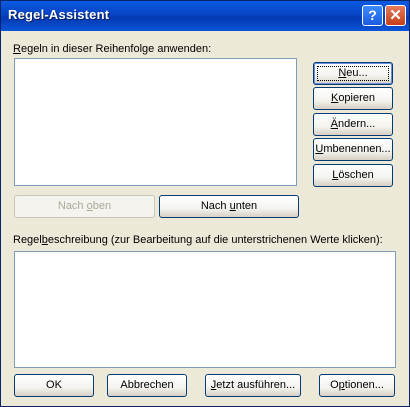  What do you see at coordinates (54, 385) in the screenshot?
I see `ok-button: OK` at bounding box center [54, 385].